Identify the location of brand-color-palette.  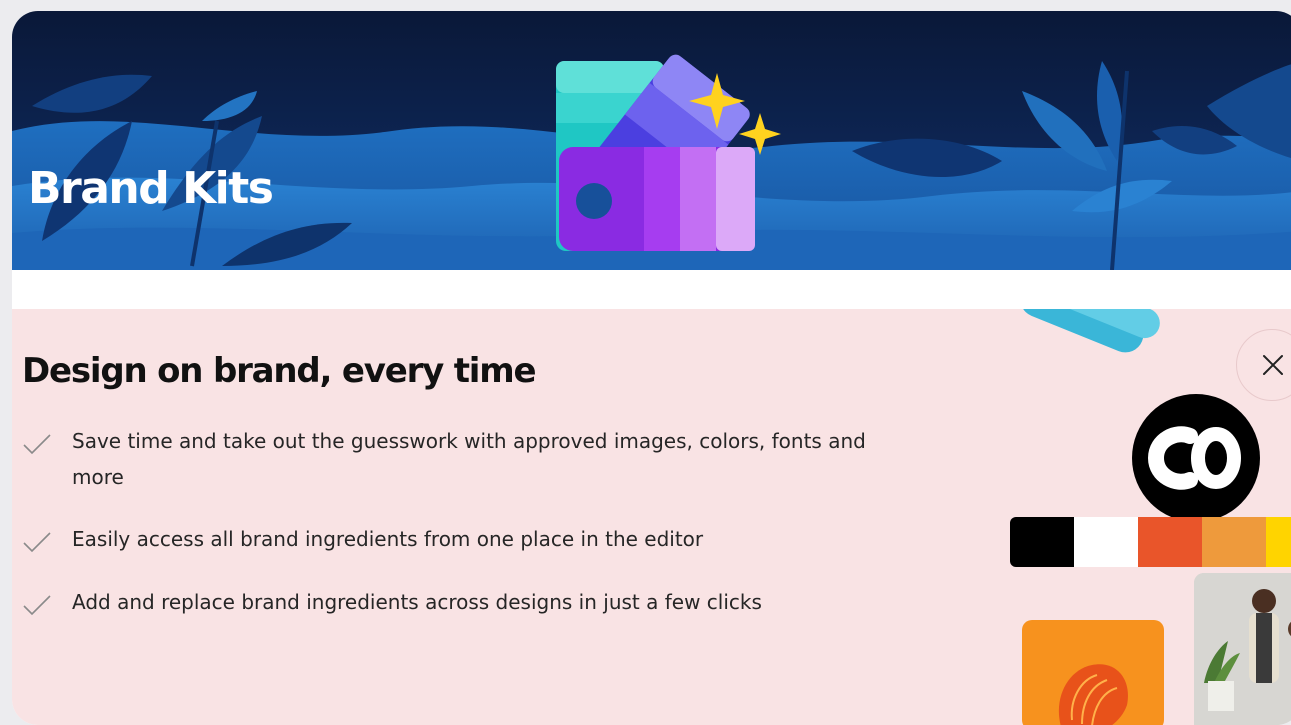
(1150, 542).